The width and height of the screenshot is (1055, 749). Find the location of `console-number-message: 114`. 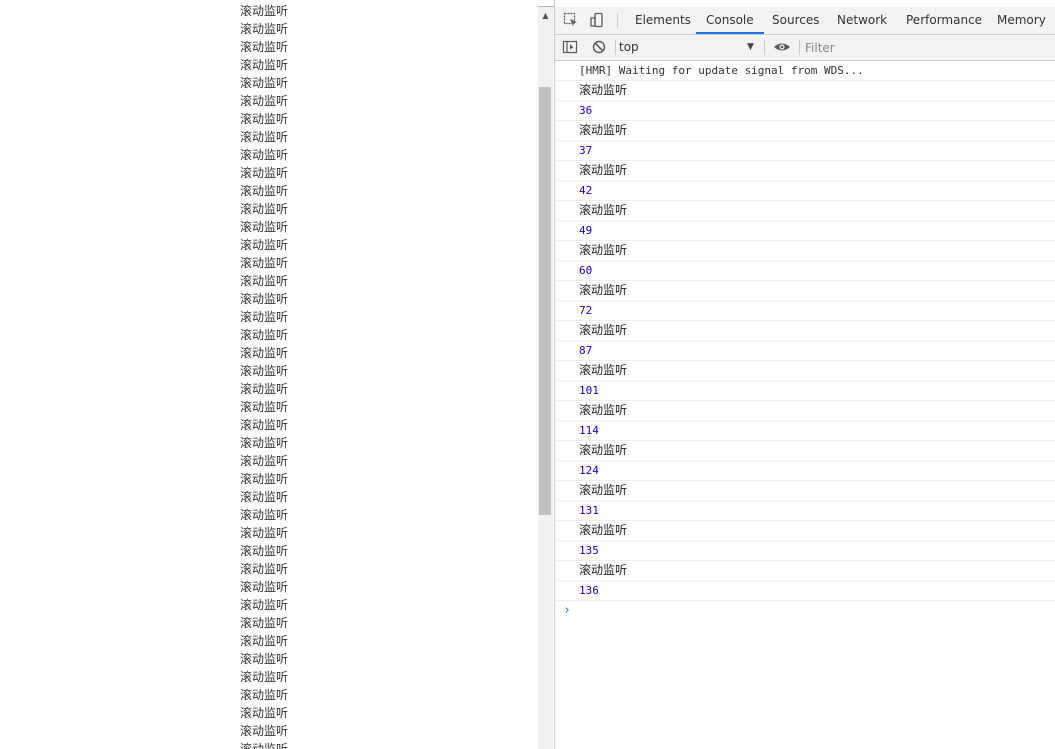

console-number-message: 114 is located at coordinates (805, 431).